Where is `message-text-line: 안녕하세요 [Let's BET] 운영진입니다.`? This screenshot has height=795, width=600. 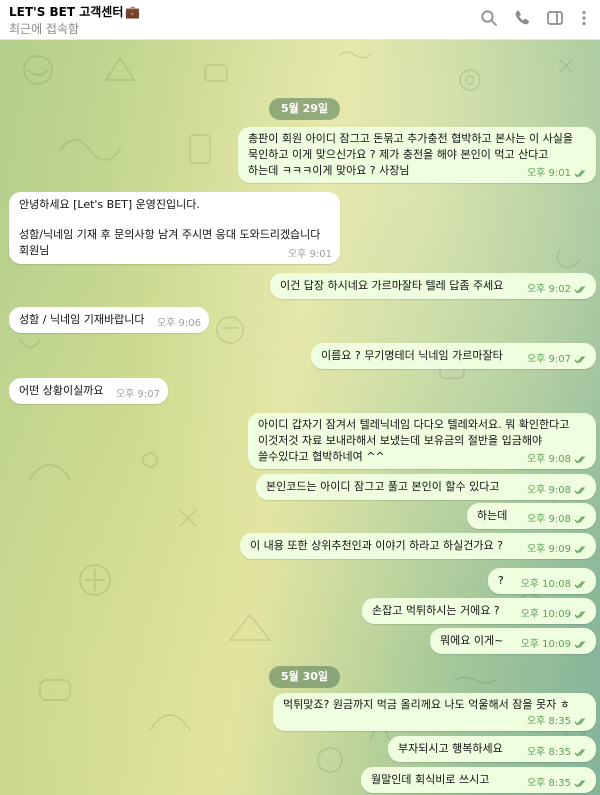
message-text-line: 안녕하세요 [Let's BET] 운영진입니다. is located at coordinates (109, 204).